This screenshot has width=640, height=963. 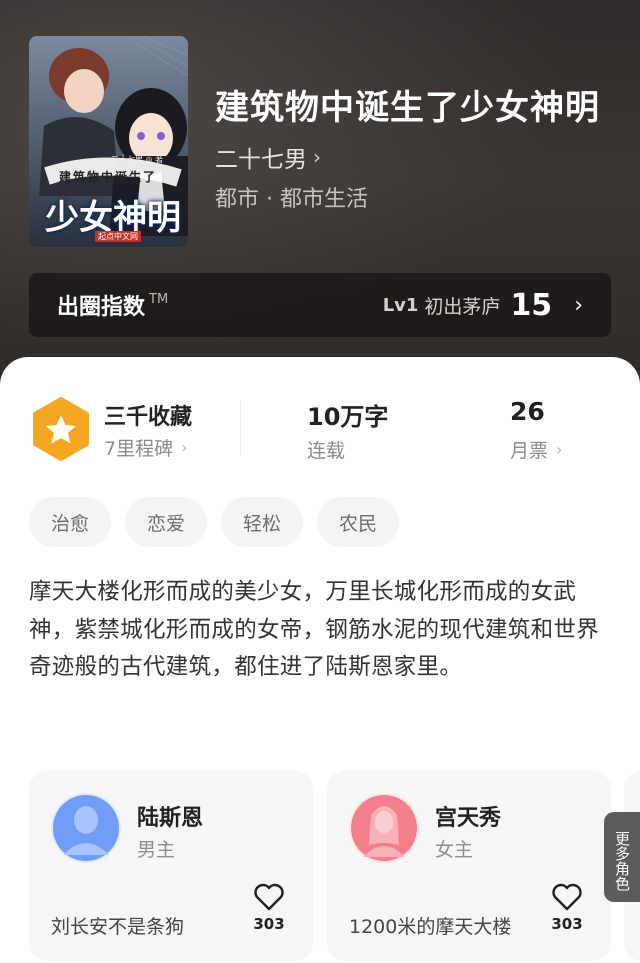 I want to click on trademark-mark: TM, so click(x=159, y=299).